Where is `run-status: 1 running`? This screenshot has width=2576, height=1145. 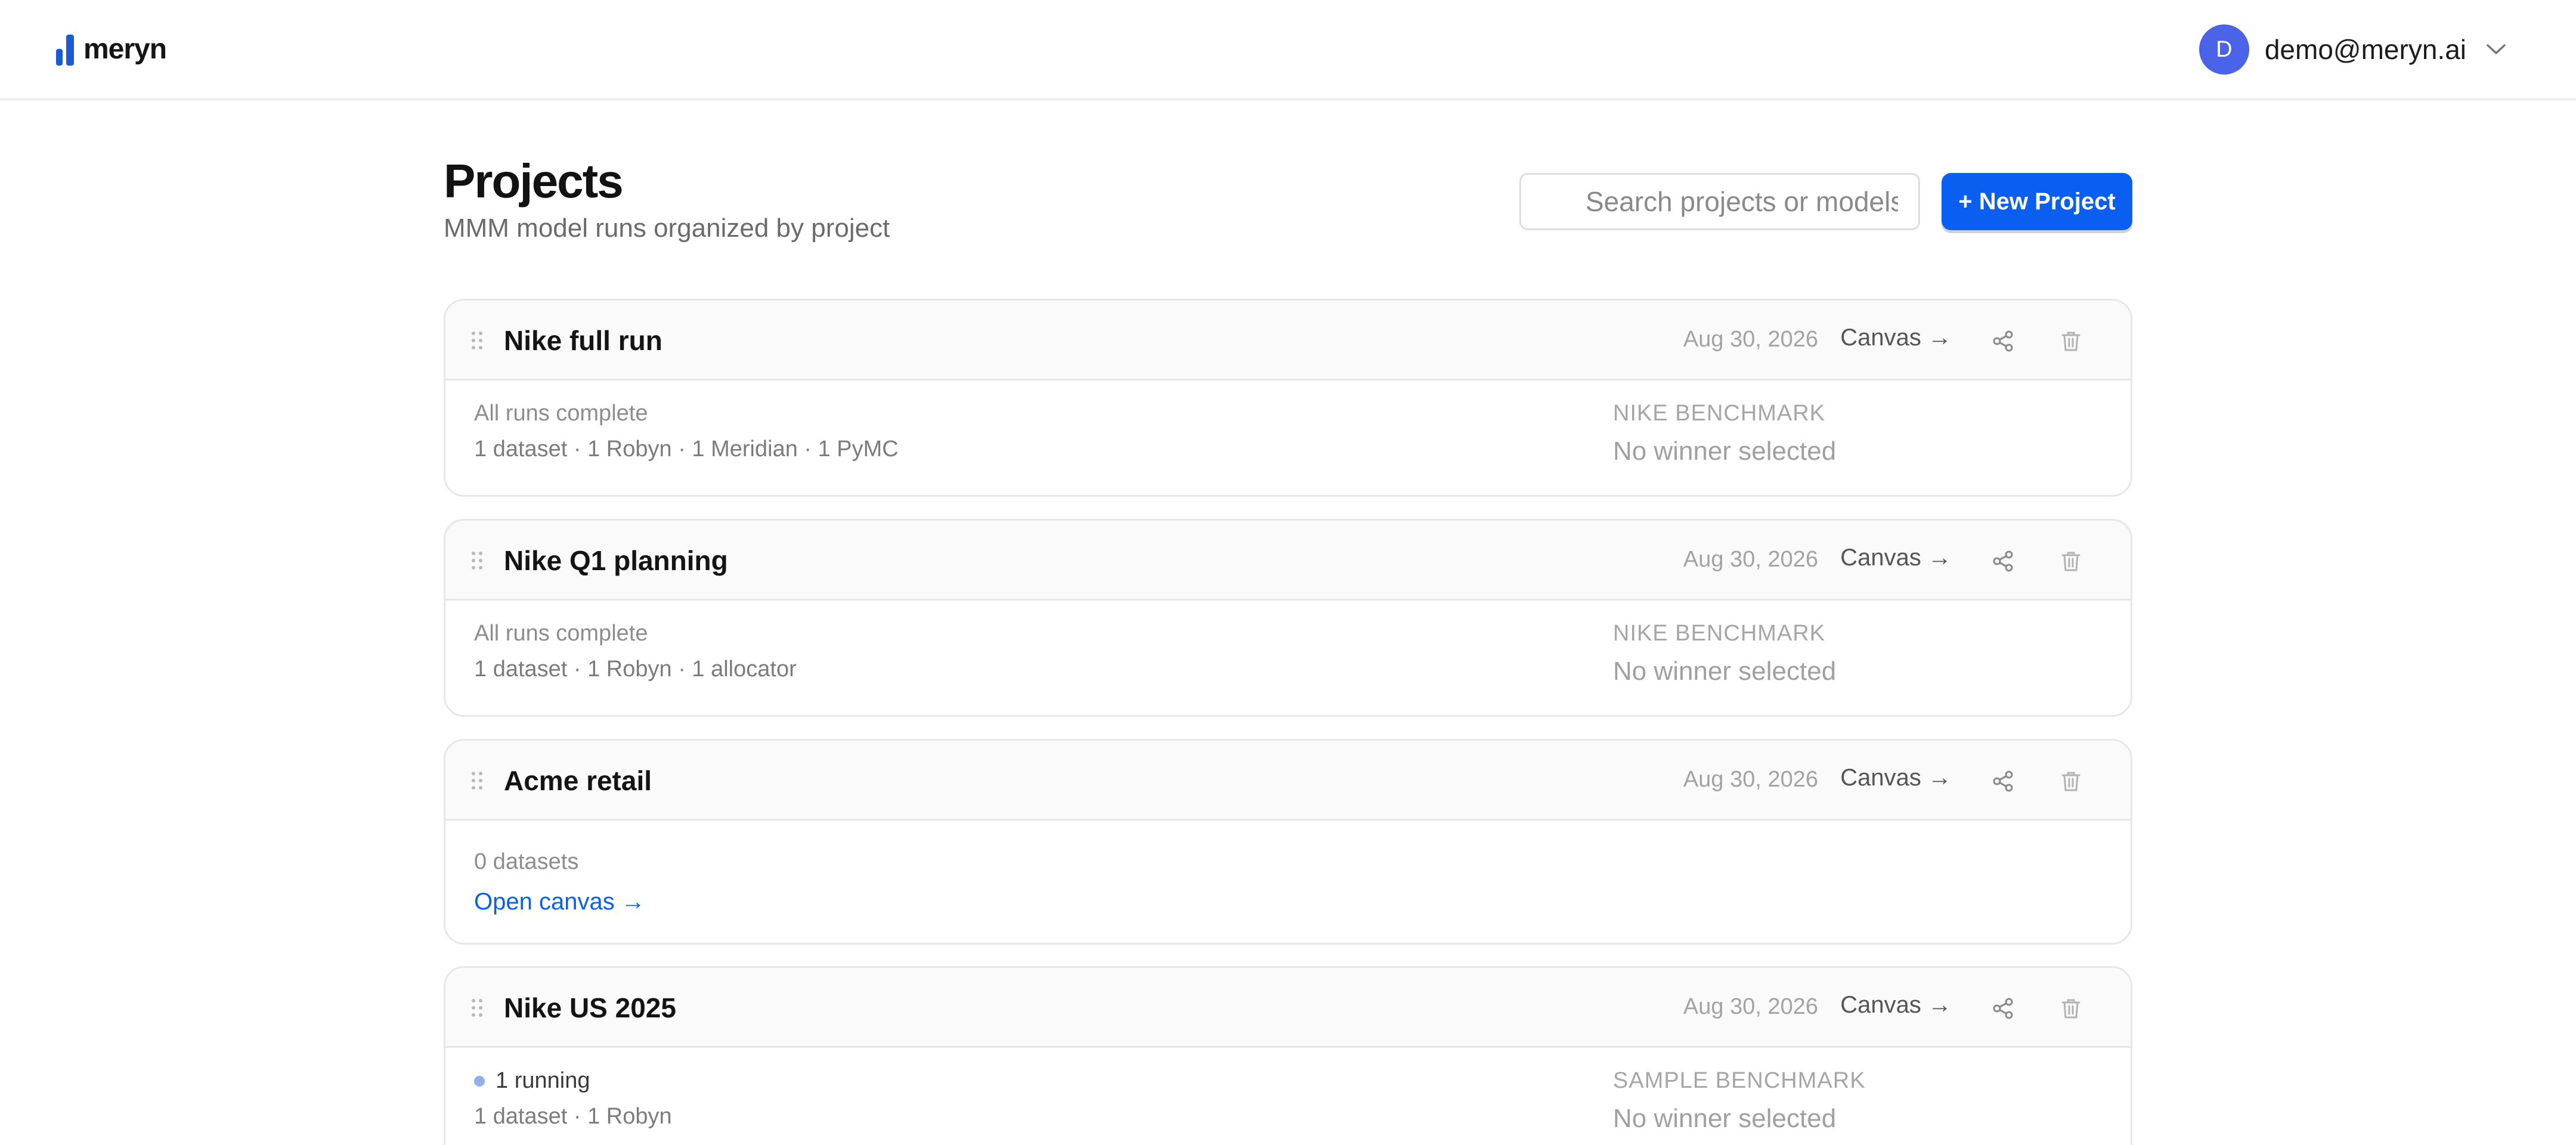 run-status: 1 running is located at coordinates (532, 1081).